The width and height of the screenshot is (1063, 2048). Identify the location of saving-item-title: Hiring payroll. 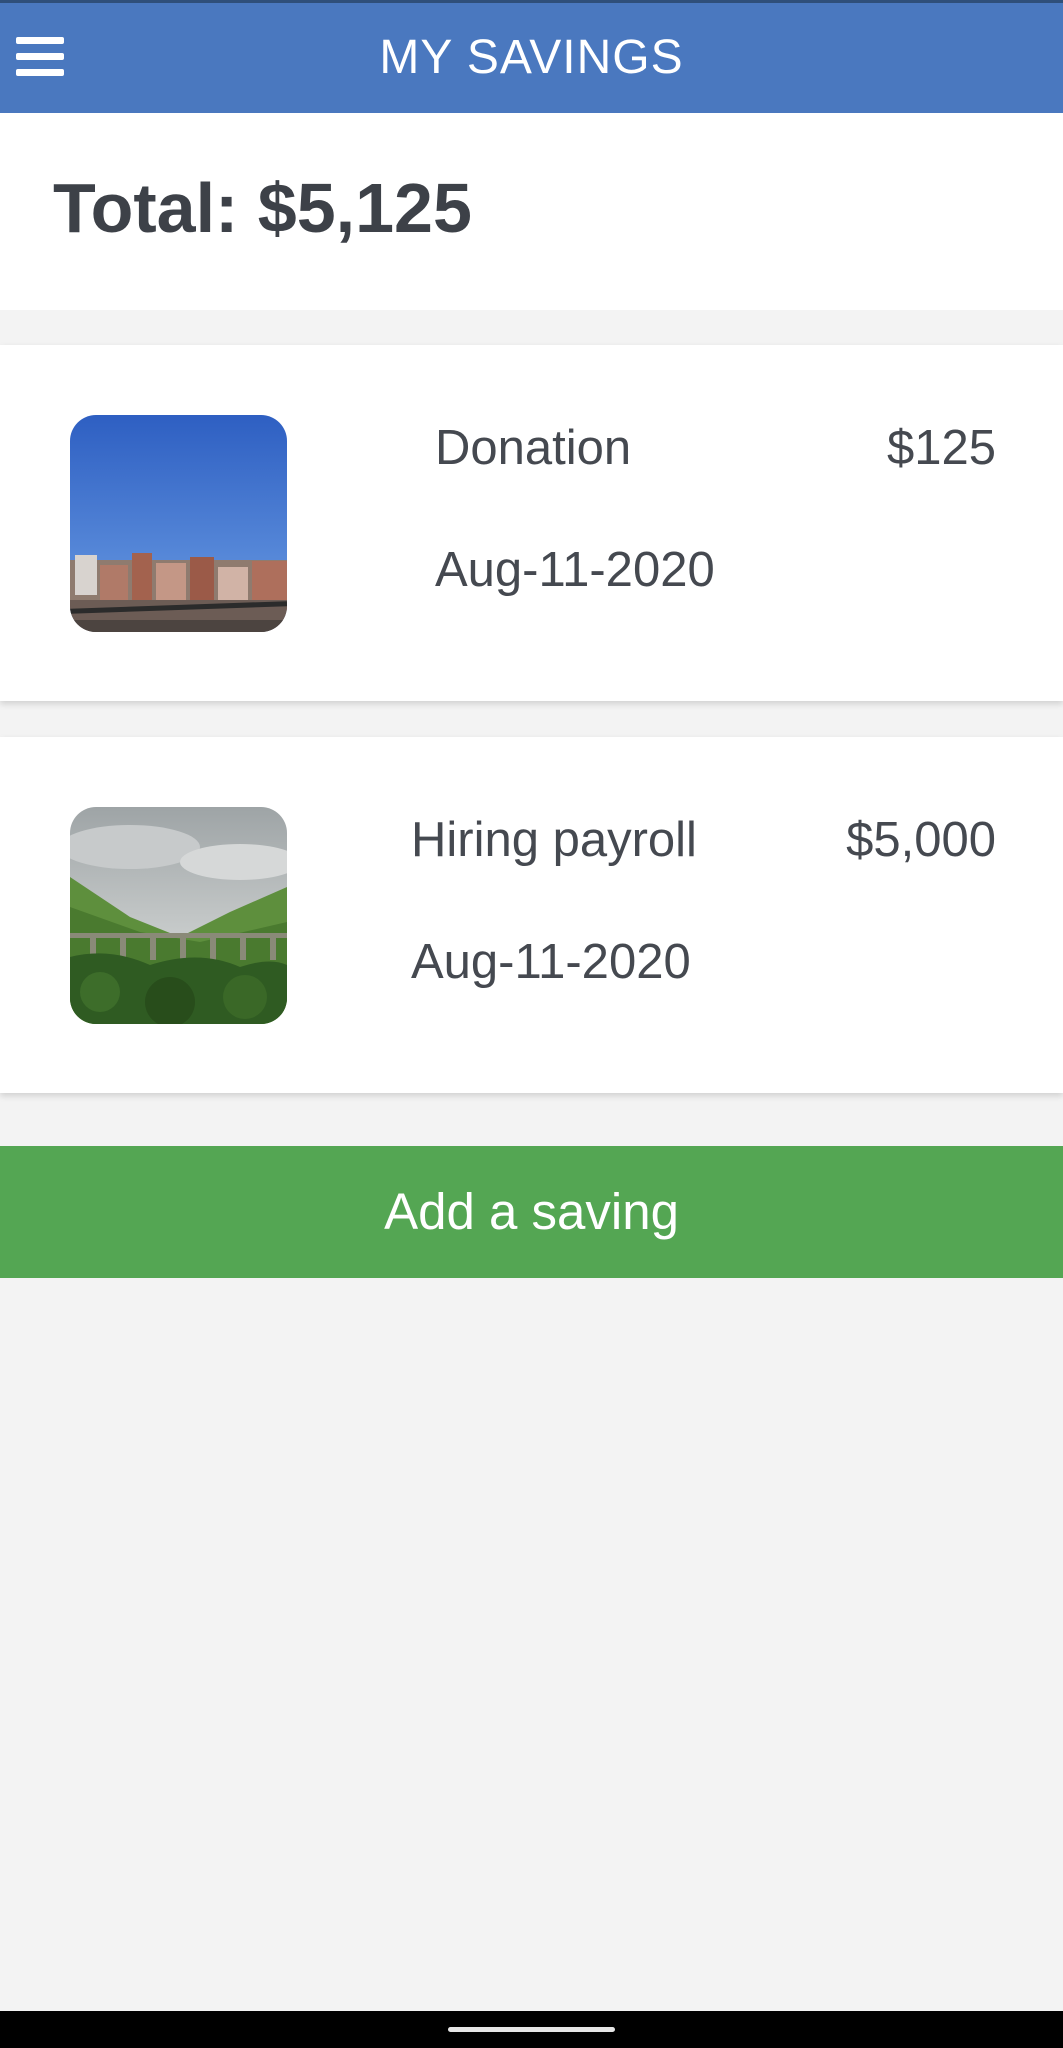
(554, 840).